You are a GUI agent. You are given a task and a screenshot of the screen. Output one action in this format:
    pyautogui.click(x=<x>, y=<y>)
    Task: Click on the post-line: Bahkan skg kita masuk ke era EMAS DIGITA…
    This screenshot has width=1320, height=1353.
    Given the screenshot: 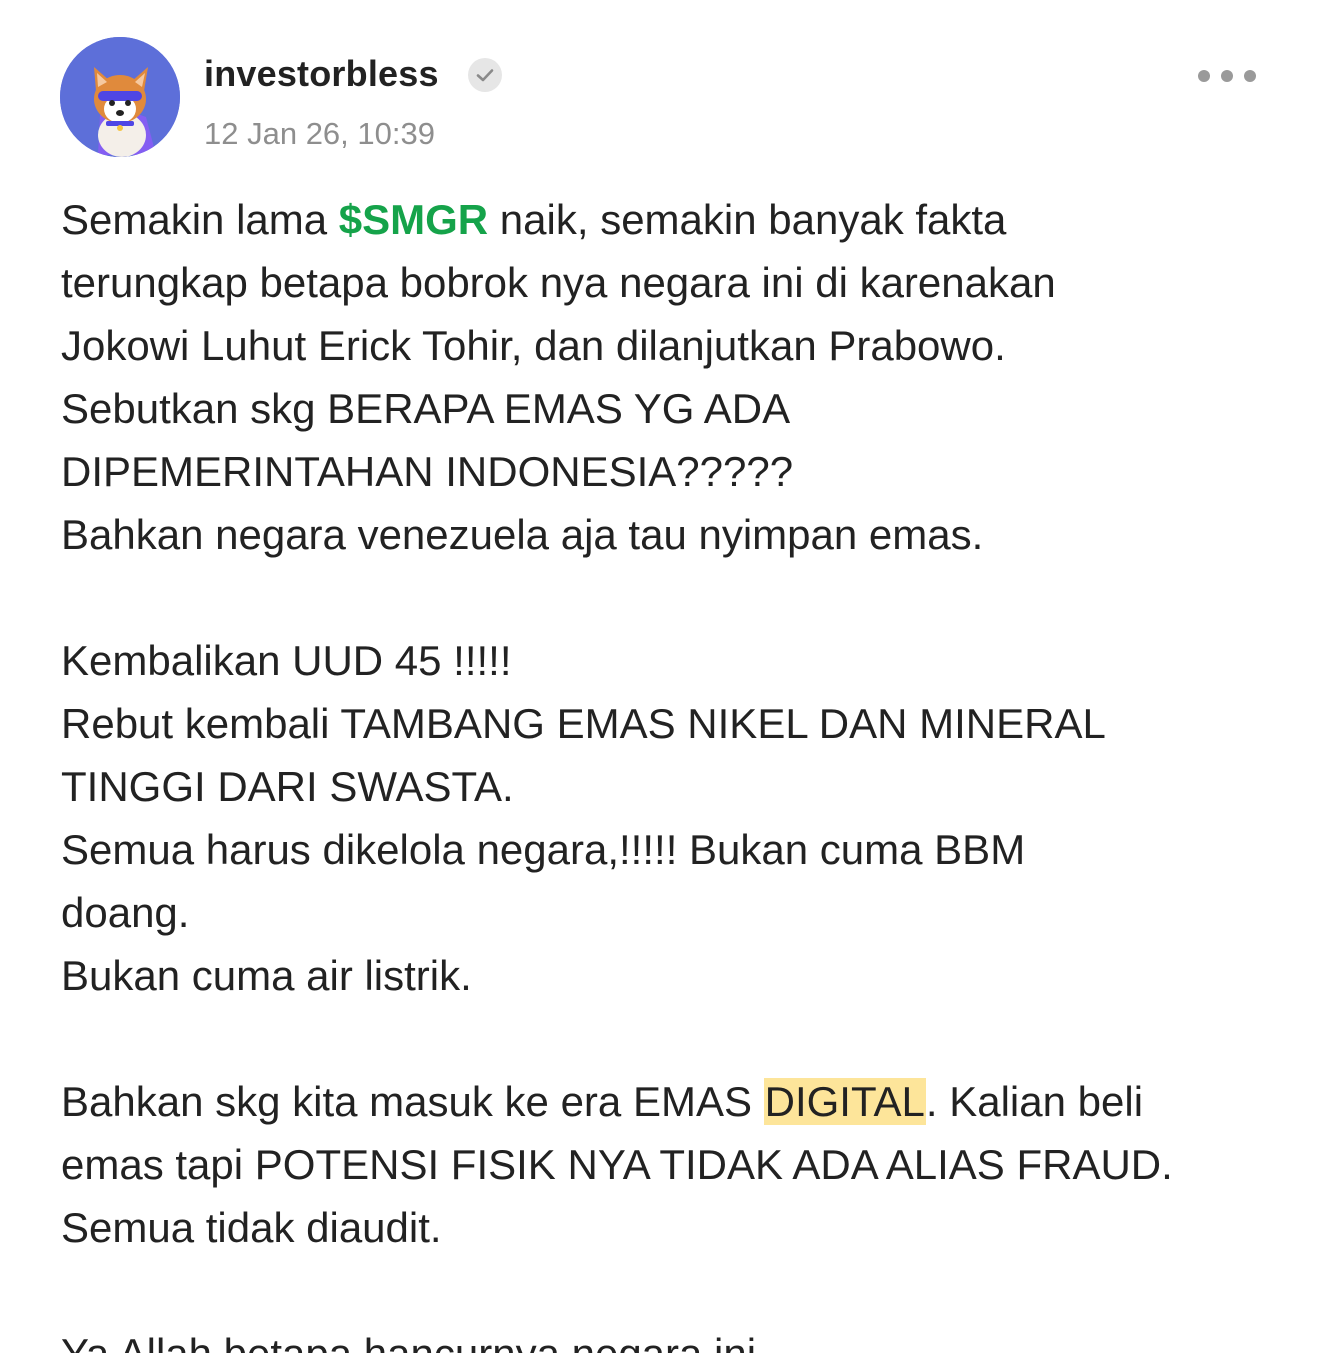 What is the action you would take?
    pyautogui.click(x=676, y=1101)
    